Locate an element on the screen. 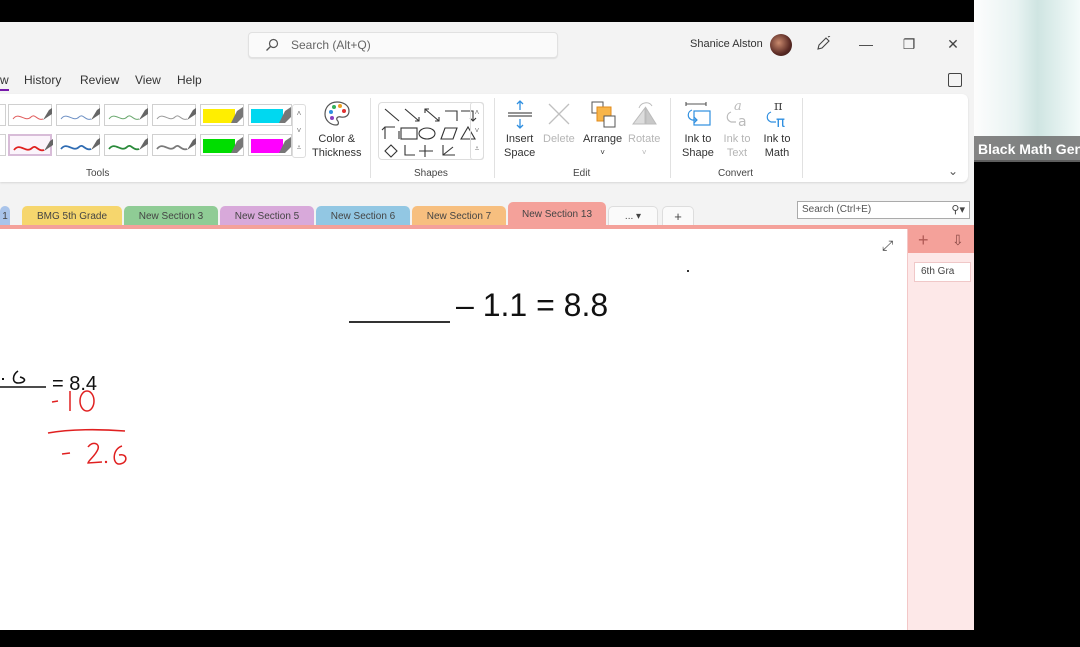  line-shape-icon is located at coordinates (392, 115).